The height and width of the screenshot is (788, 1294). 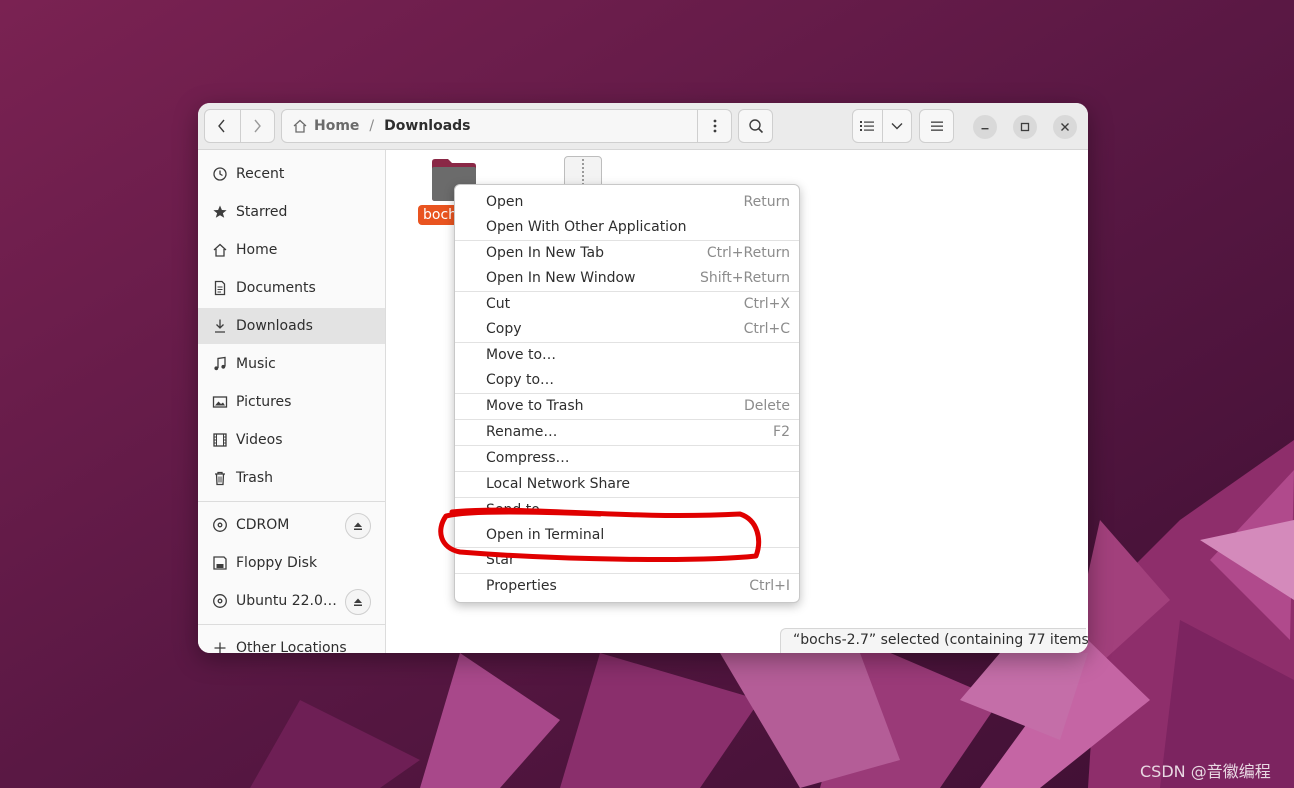 I want to click on breadcrumb-home: Home, so click(x=320, y=126).